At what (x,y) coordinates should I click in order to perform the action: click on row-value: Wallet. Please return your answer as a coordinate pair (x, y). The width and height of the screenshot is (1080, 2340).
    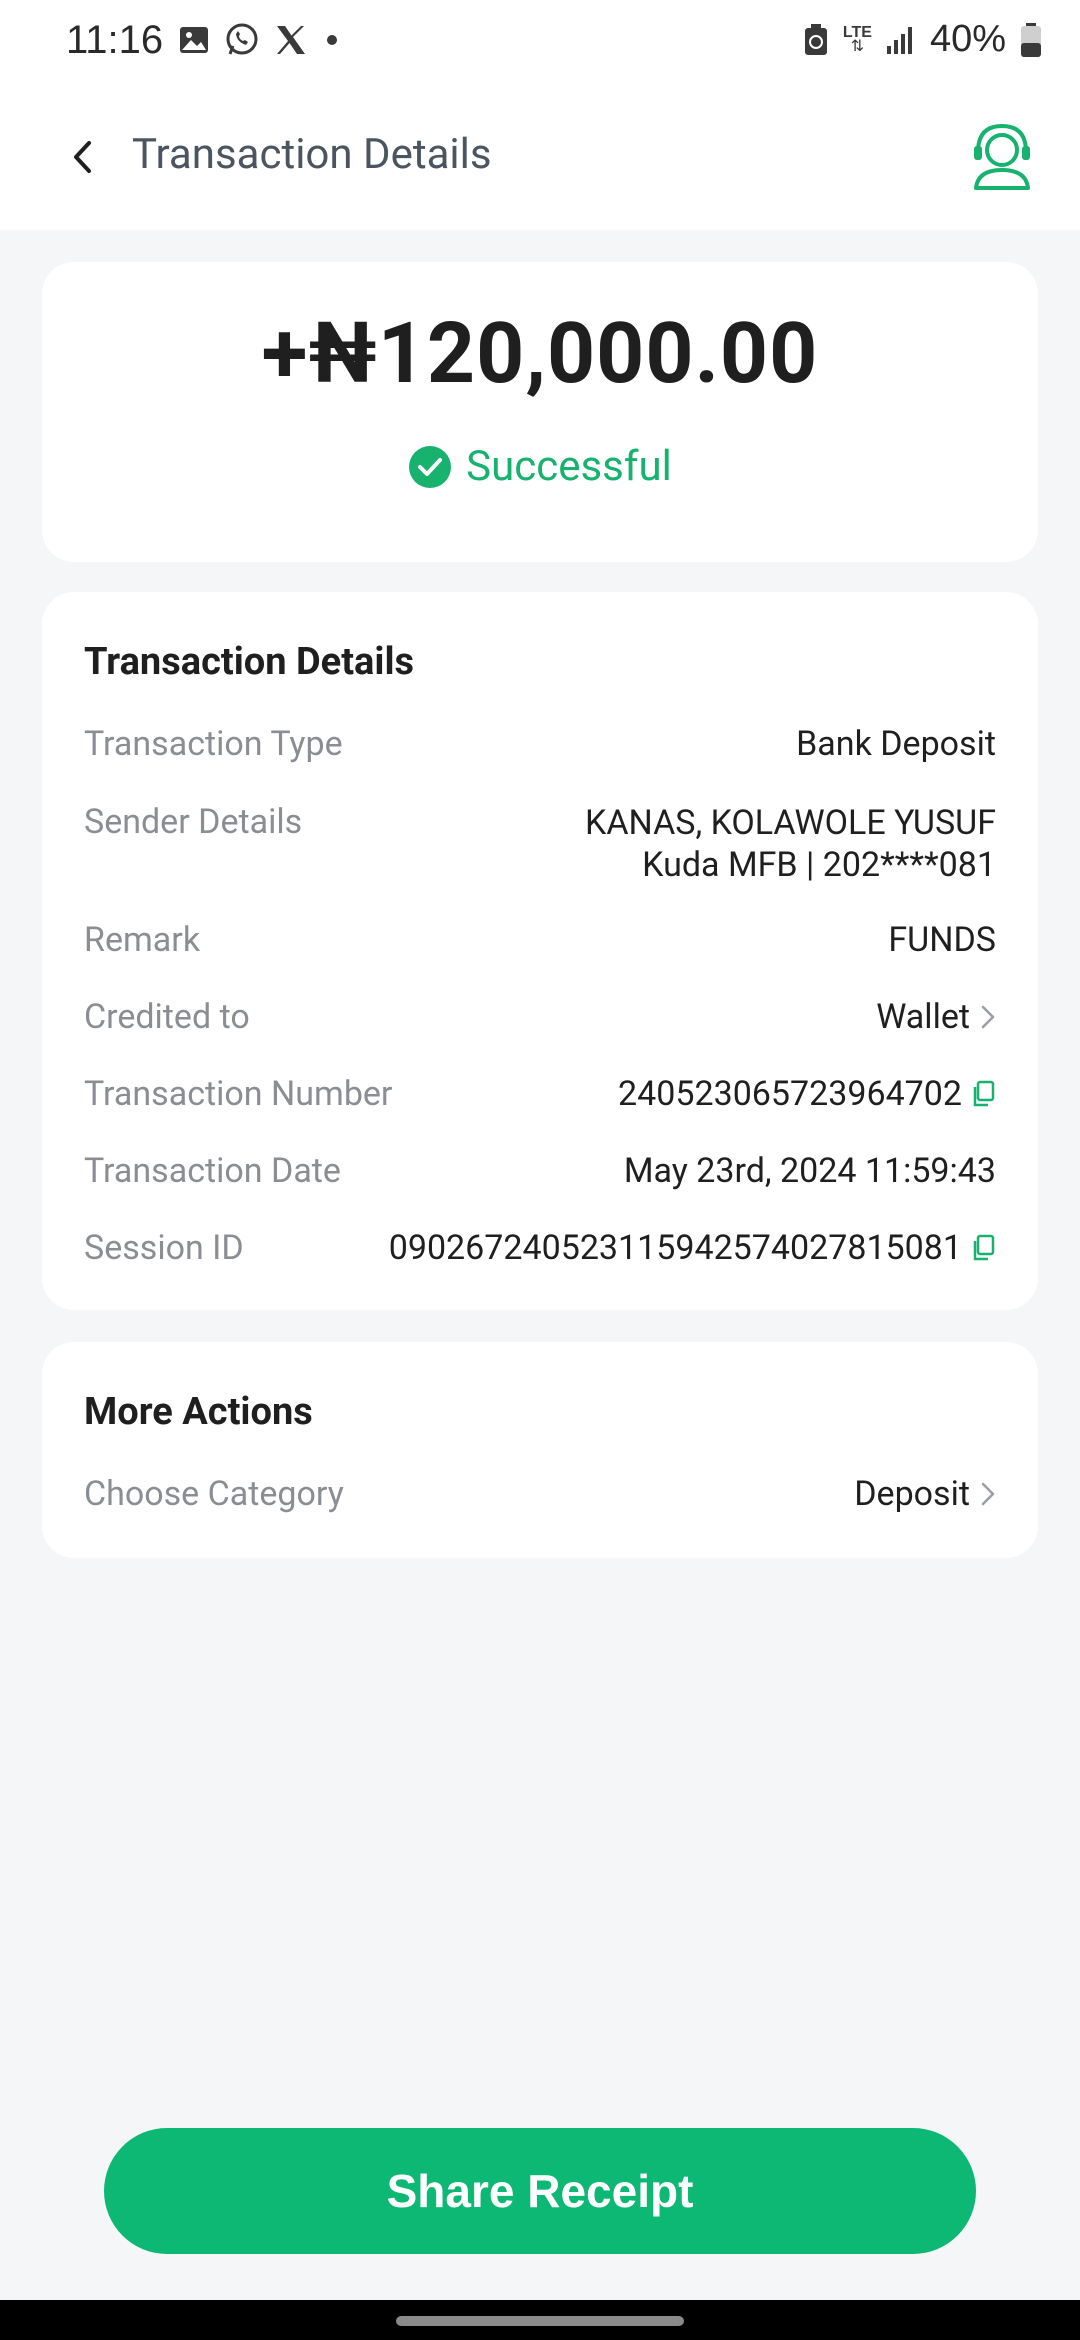
    Looking at the image, I should click on (923, 1017).